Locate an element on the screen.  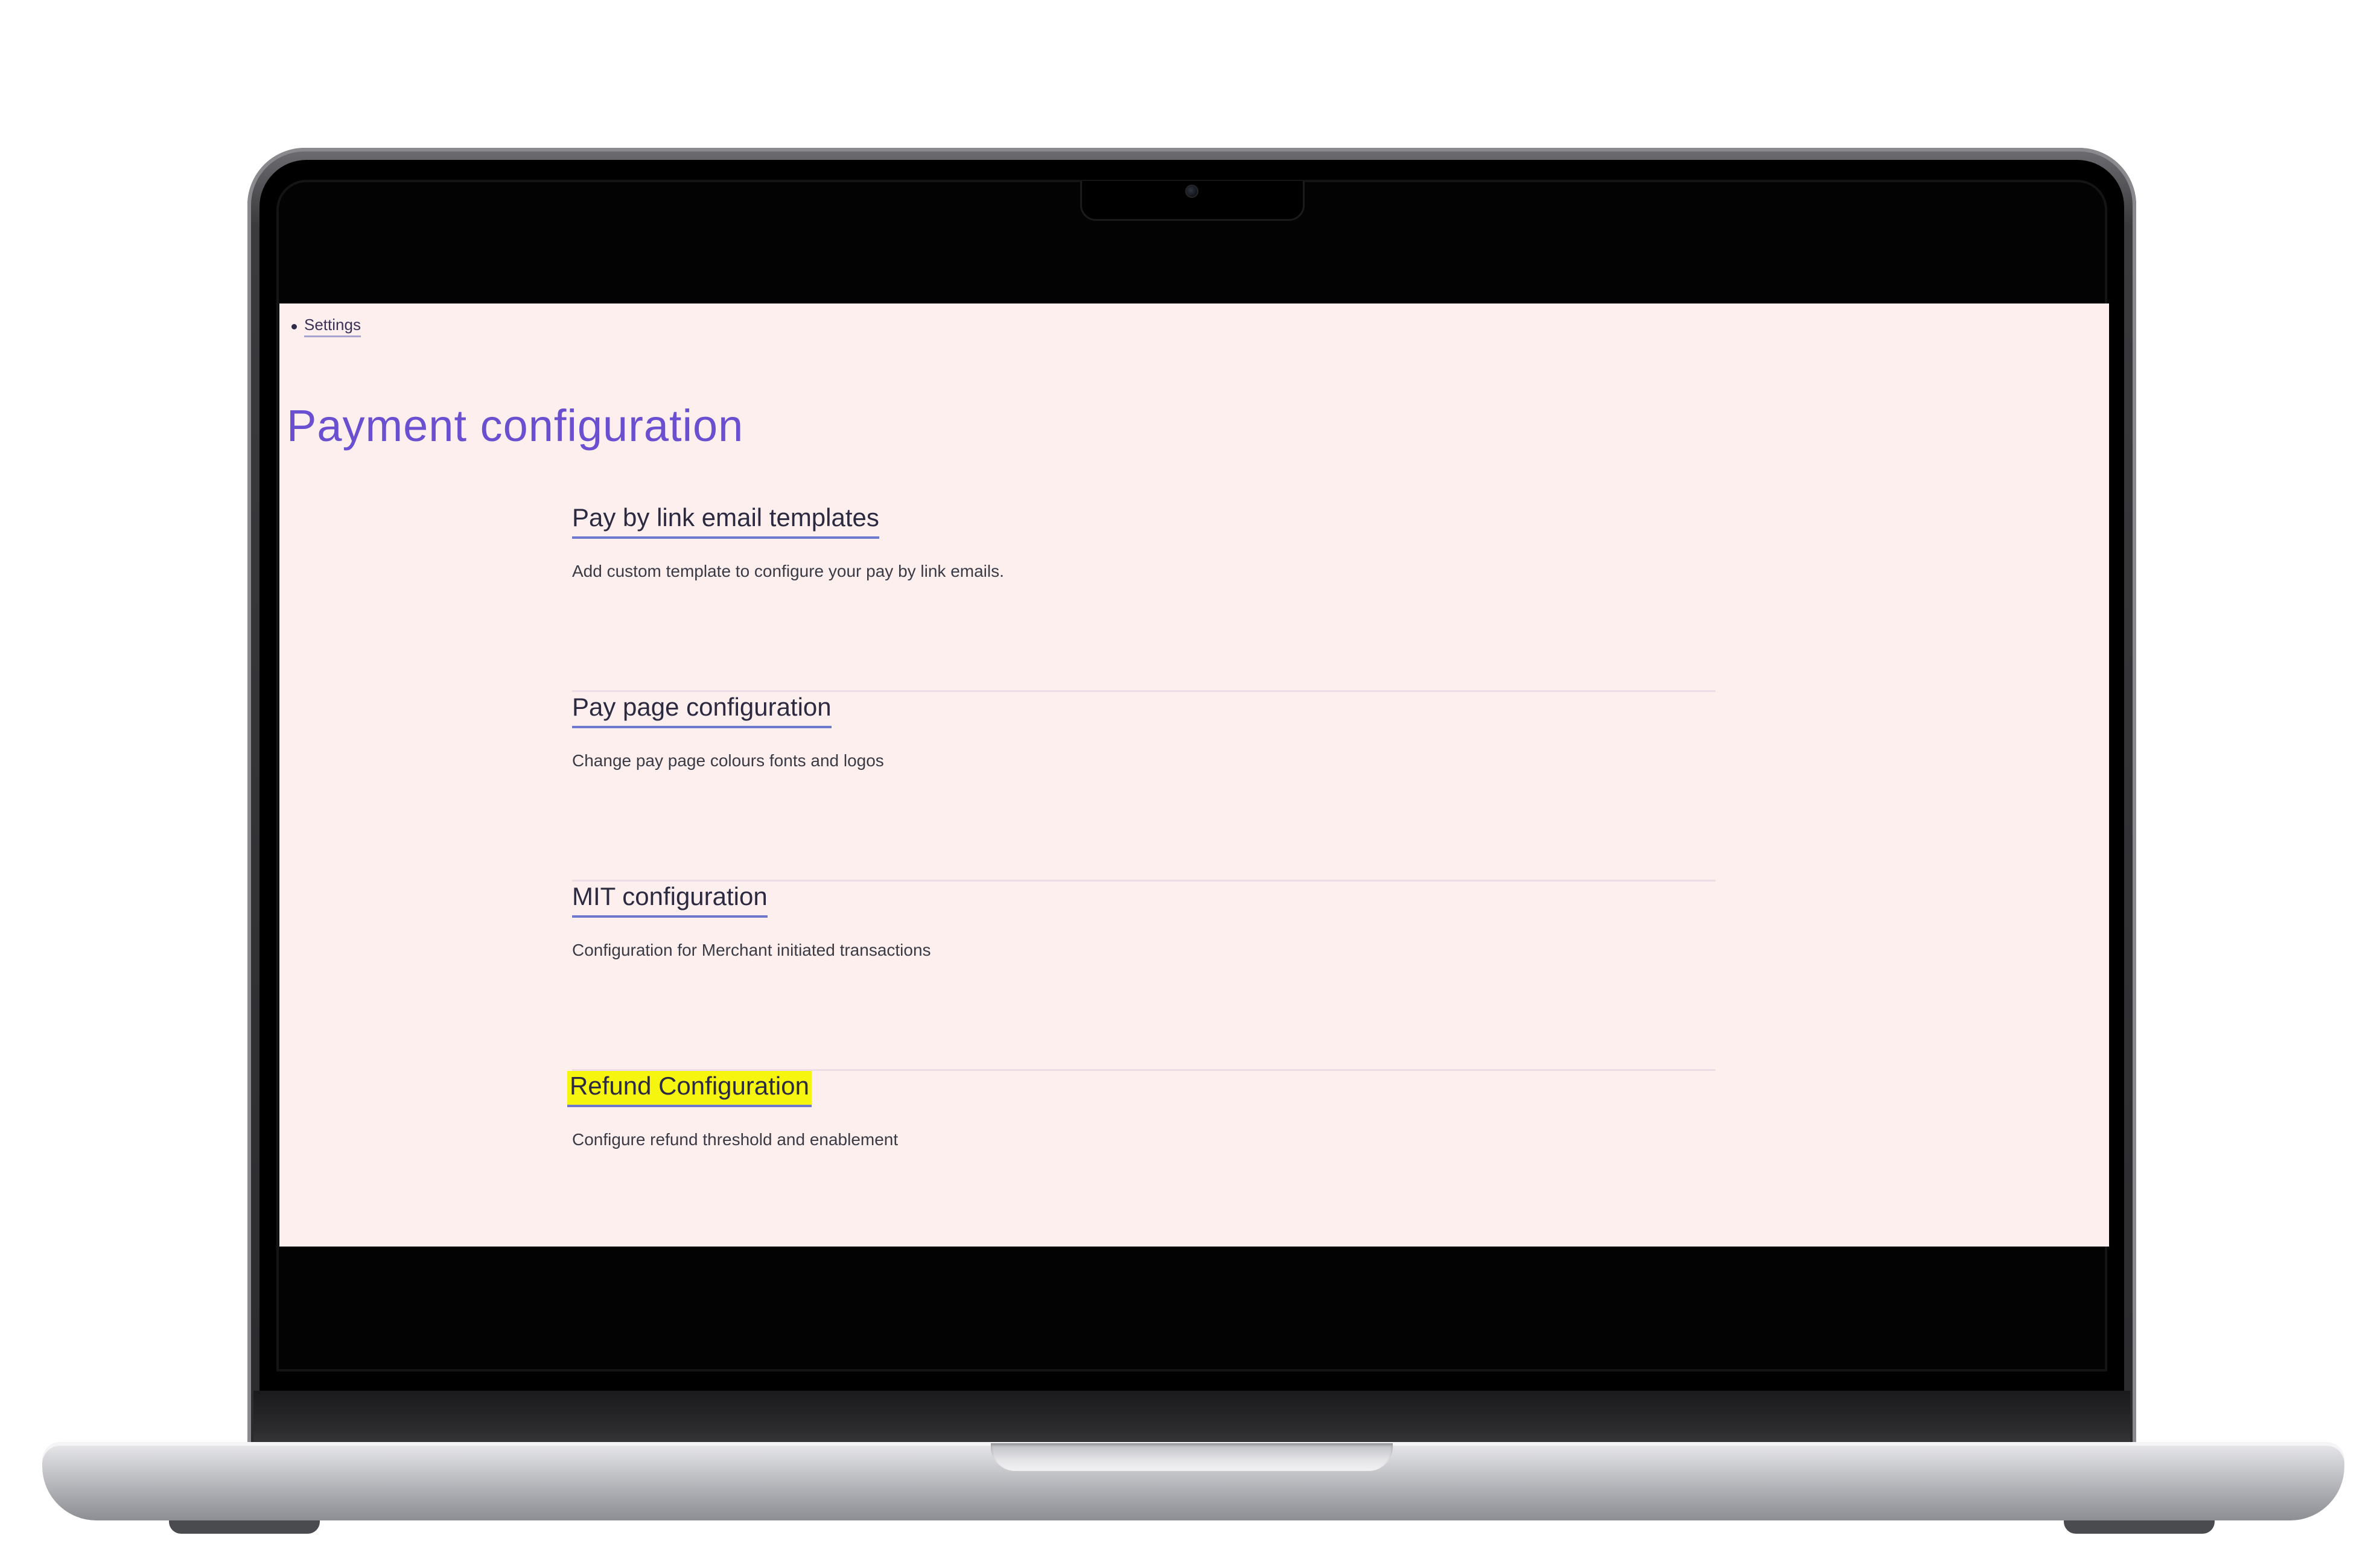
pay-page-configuration-link: Pay page configuration is located at coordinates (702, 710).